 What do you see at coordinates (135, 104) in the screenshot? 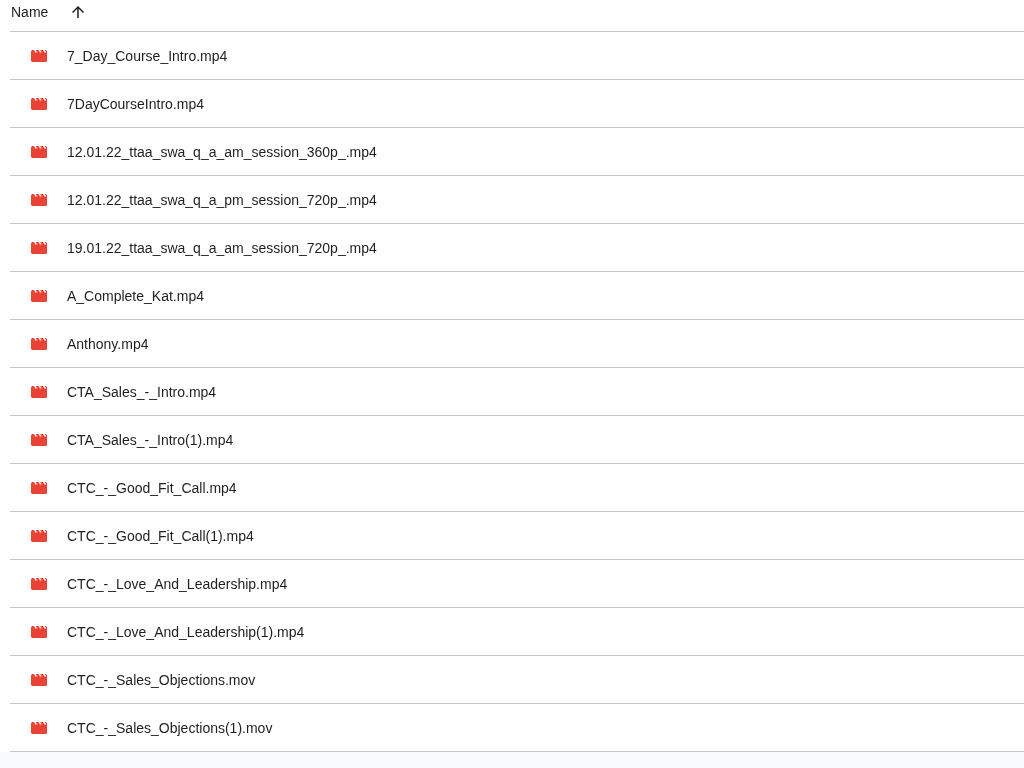
I see `file-name: 7DayCourseIntro.mp4` at bounding box center [135, 104].